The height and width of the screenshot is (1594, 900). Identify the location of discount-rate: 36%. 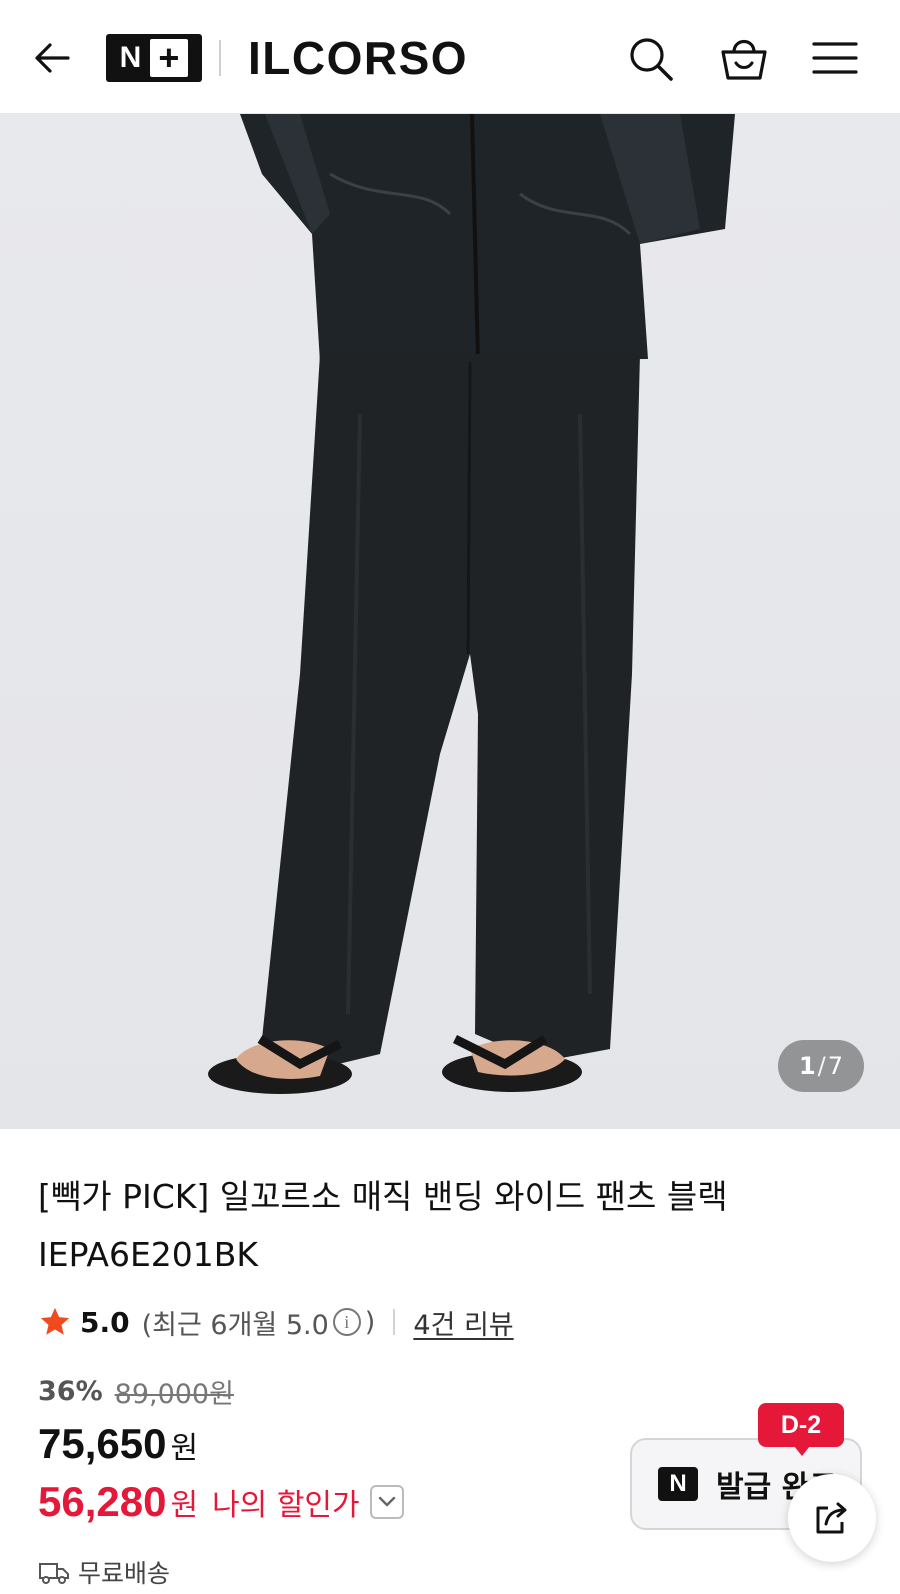
(70, 1391).